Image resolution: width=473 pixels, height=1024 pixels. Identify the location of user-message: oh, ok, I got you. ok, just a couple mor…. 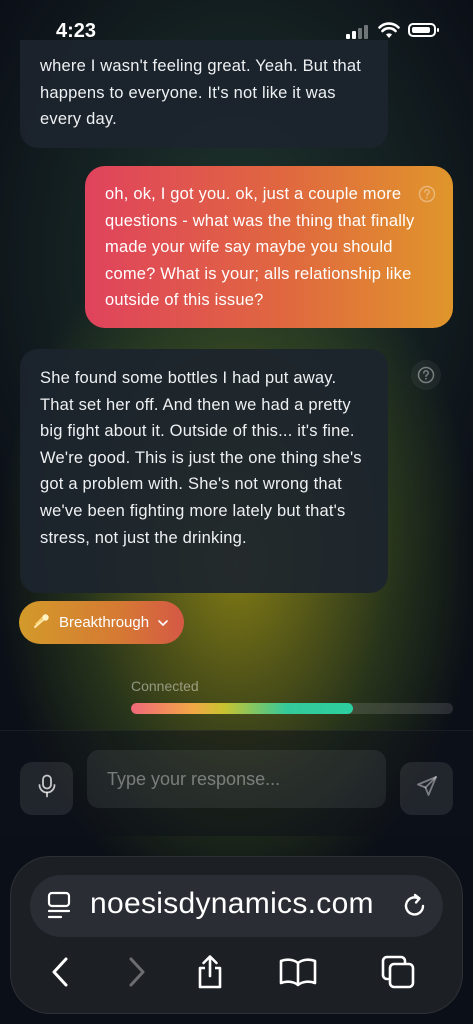
(269, 247).